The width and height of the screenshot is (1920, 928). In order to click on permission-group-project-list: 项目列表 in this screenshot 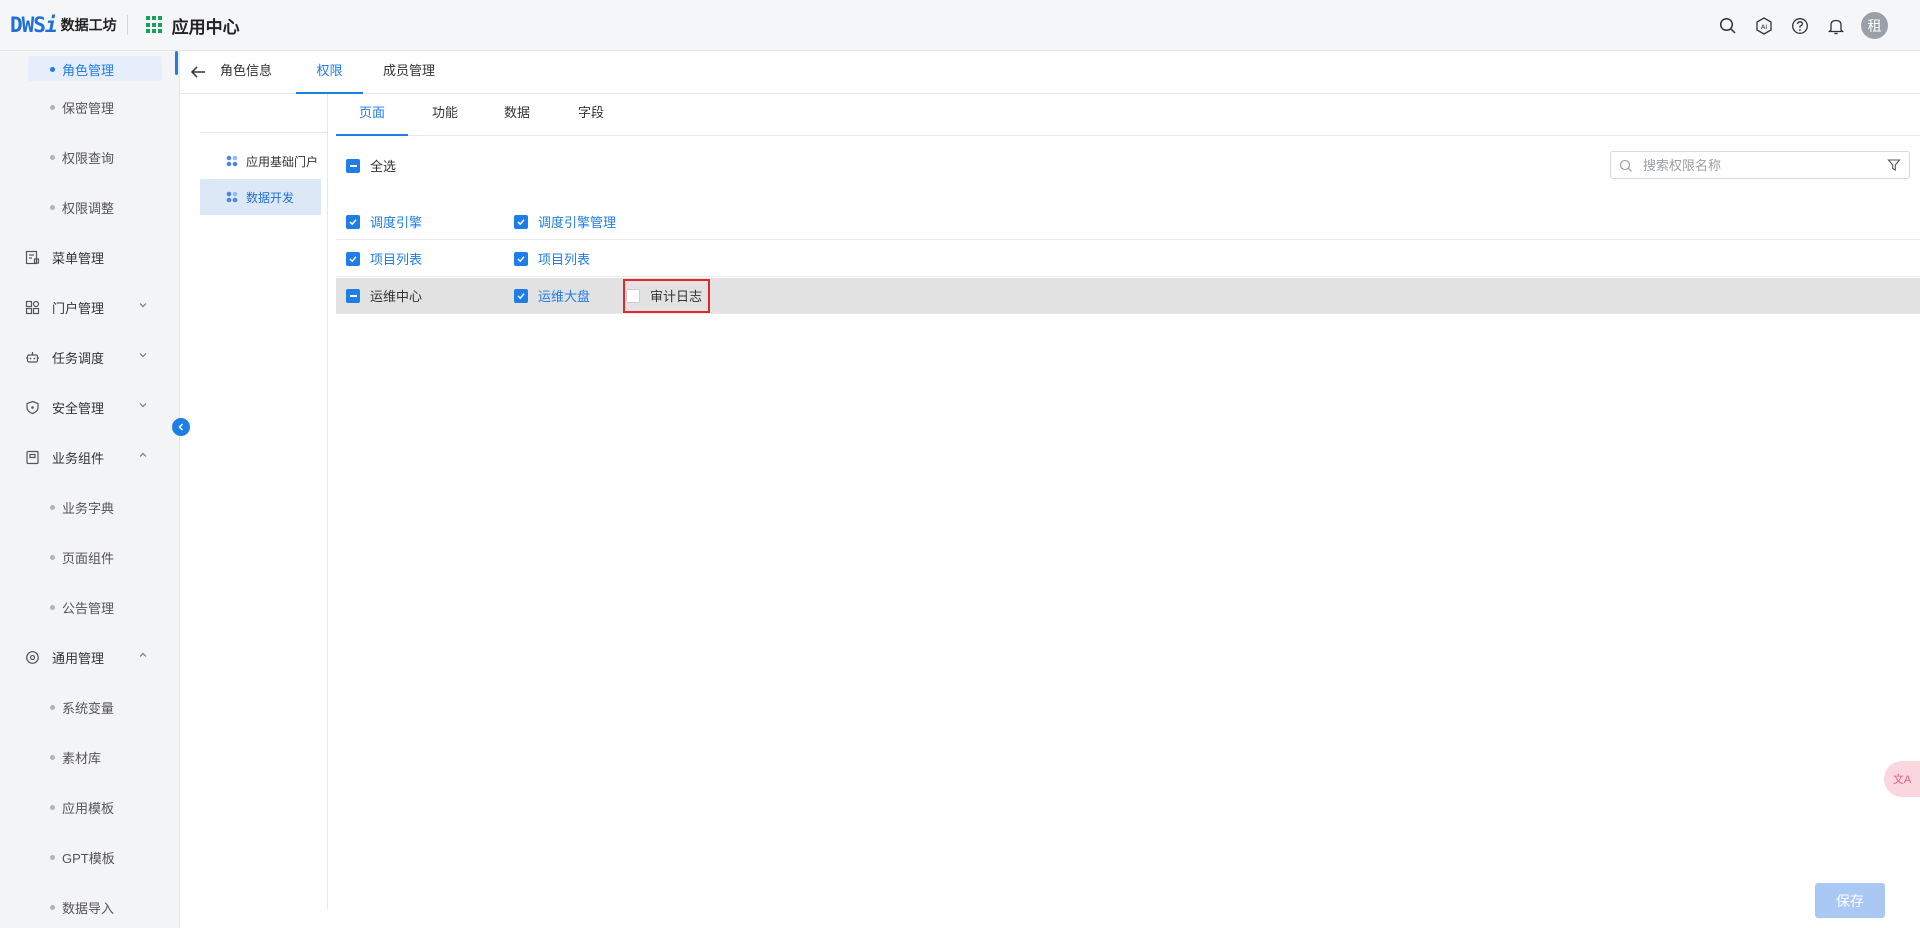, I will do `click(384, 258)`.